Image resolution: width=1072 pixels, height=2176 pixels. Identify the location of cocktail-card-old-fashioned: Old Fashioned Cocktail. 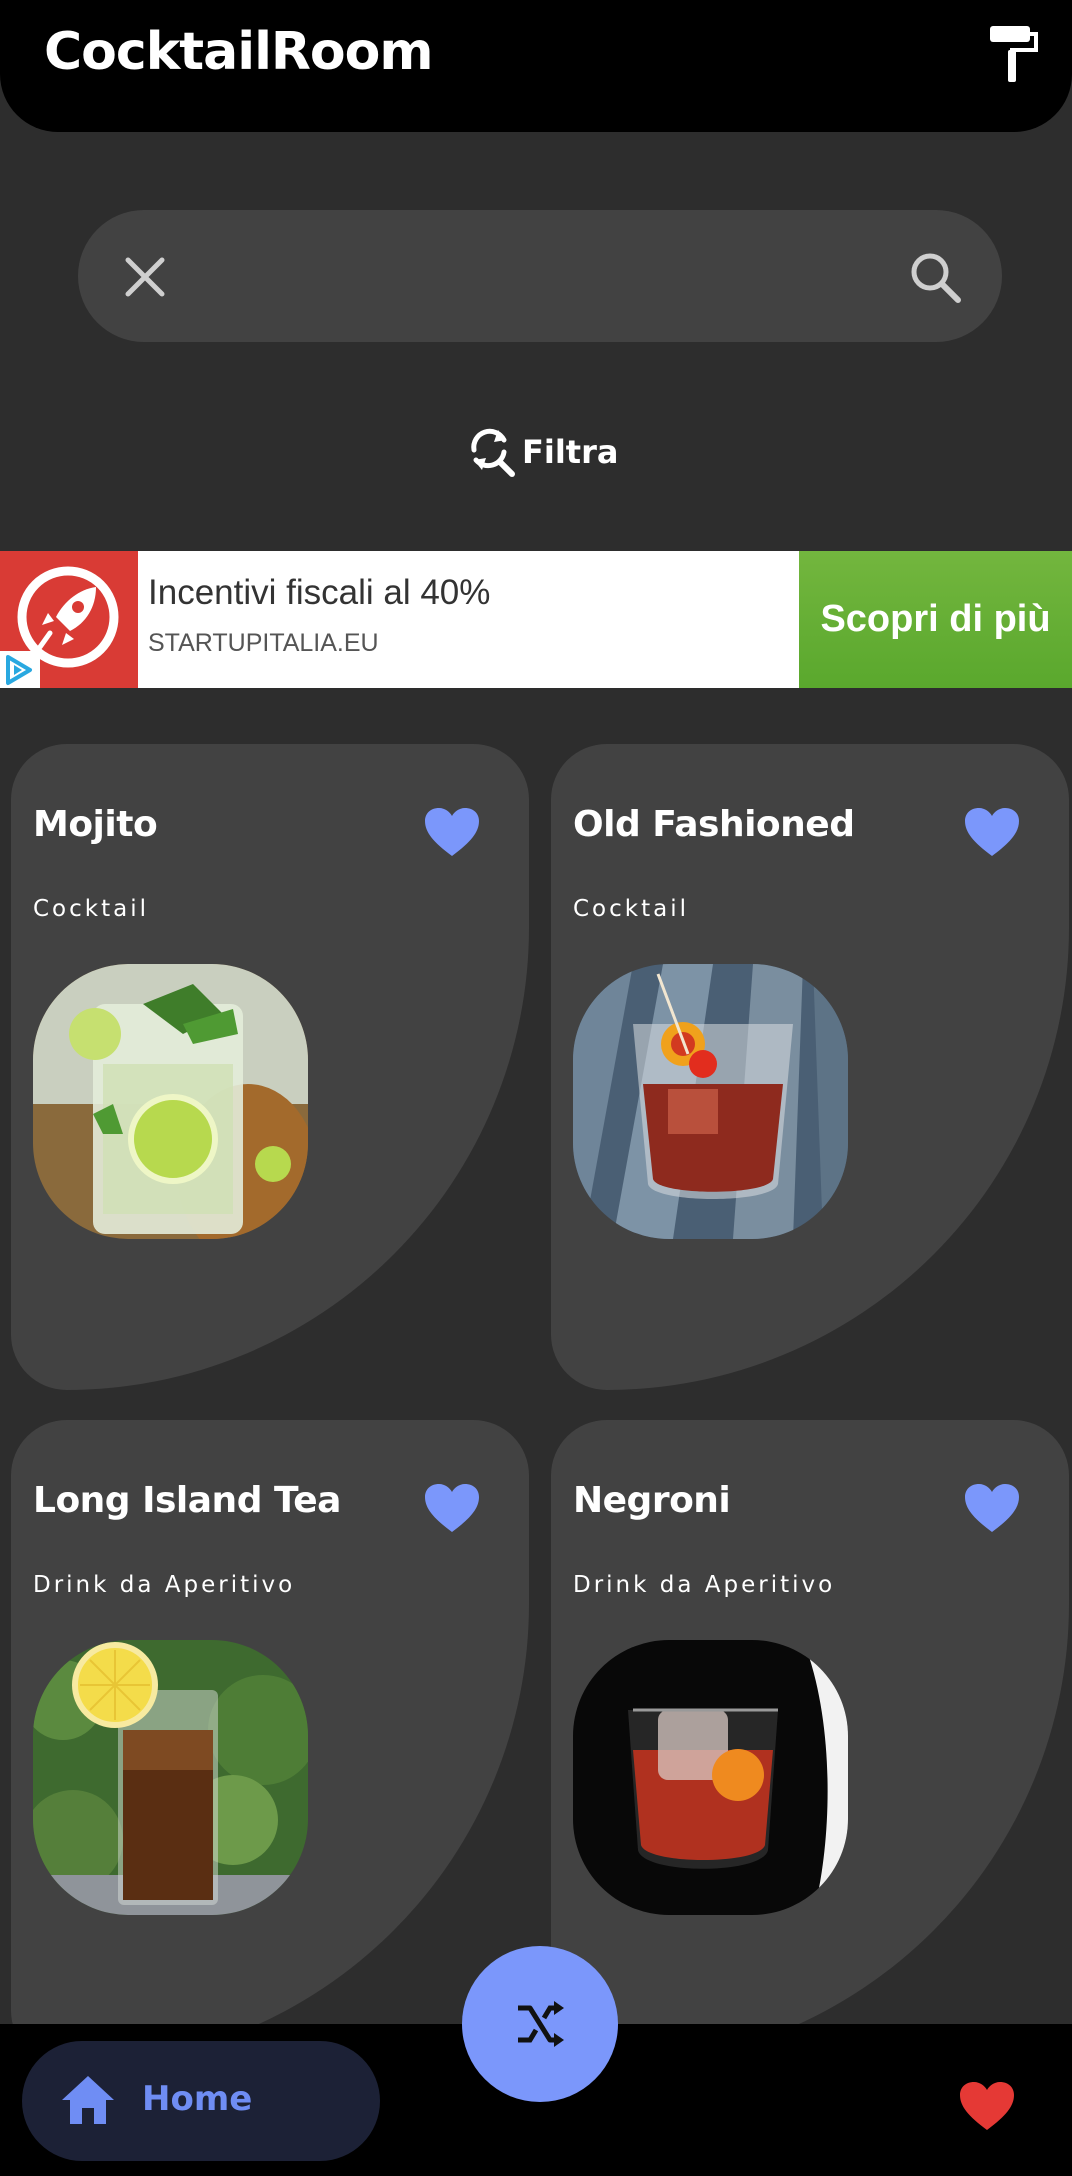
(810, 1067).